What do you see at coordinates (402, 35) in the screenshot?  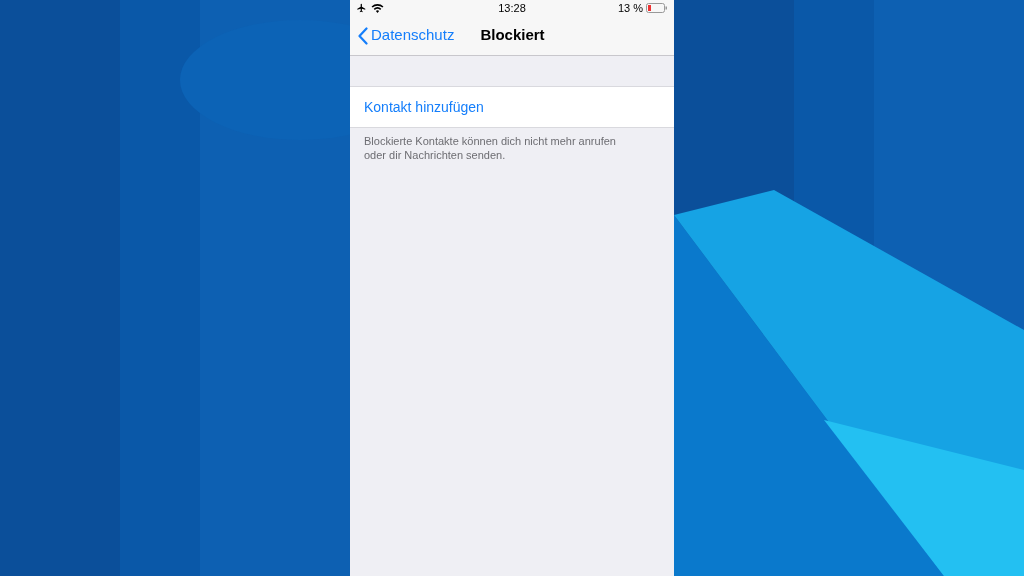 I see `back-button: Datenschutz` at bounding box center [402, 35].